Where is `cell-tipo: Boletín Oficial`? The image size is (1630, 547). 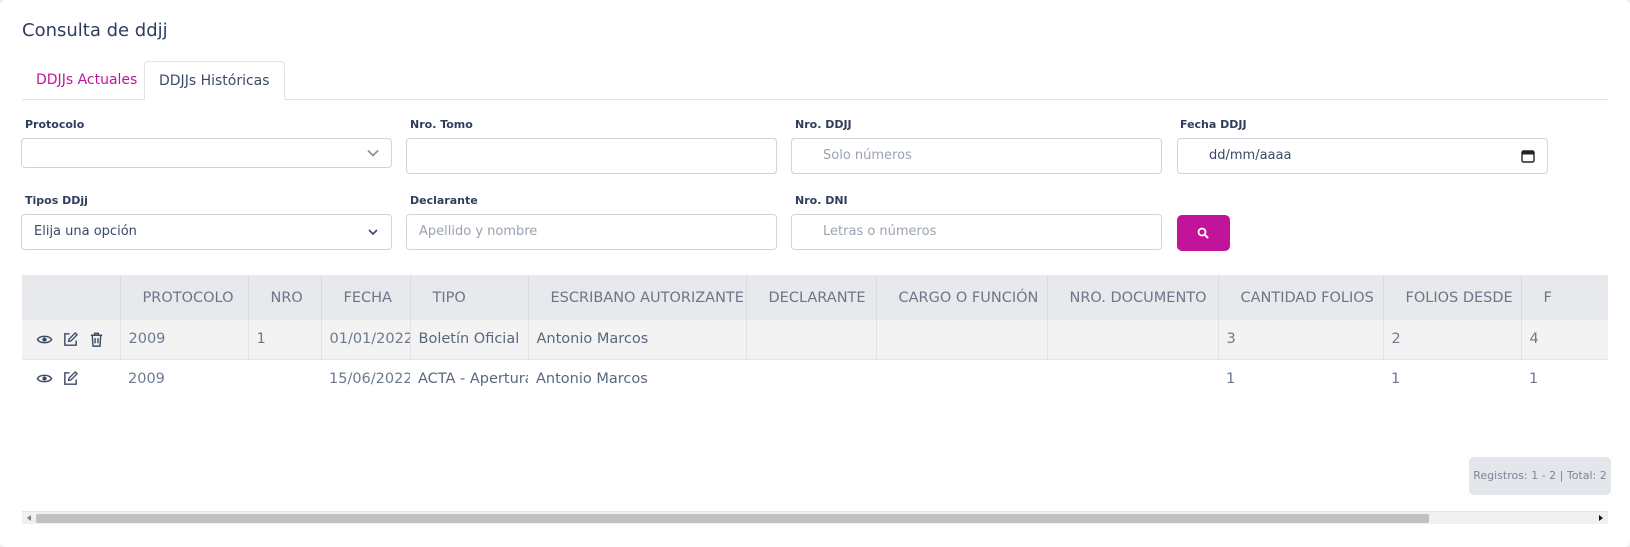 cell-tipo: Boletín Oficial is located at coordinates (469, 340).